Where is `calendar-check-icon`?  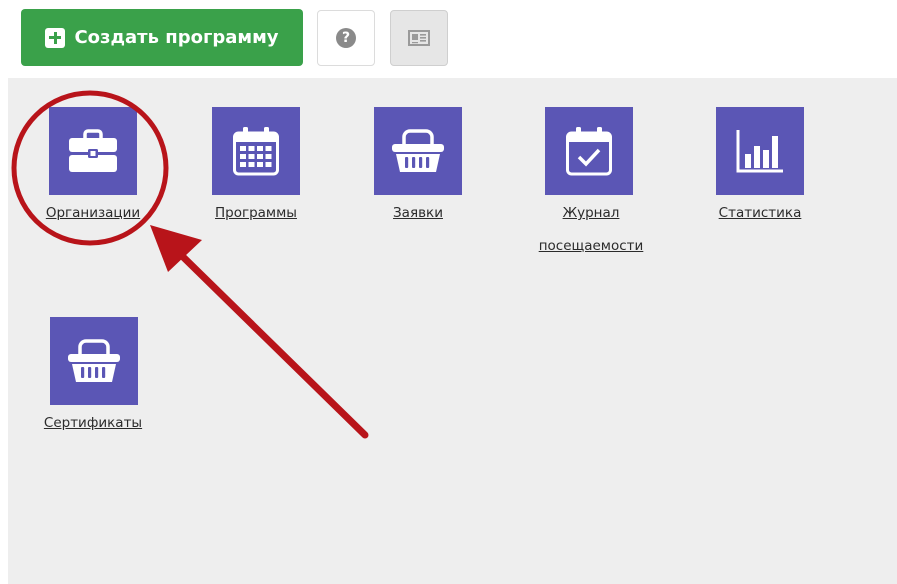 calendar-check-icon is located at coordinates (589, 151).